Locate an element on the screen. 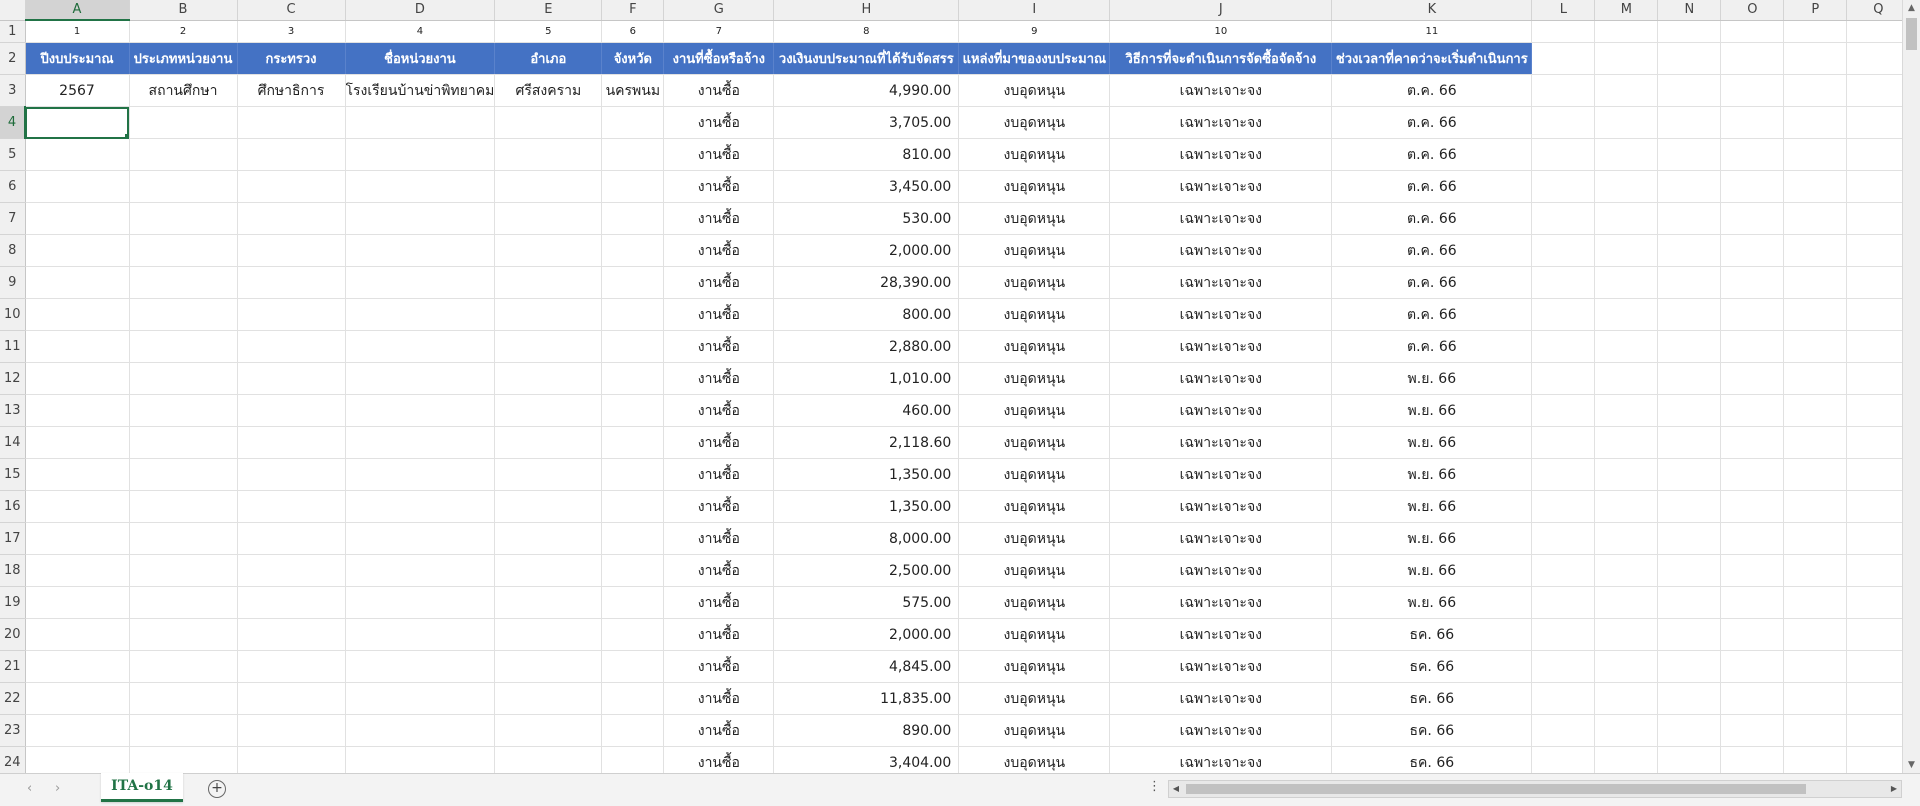 This screenshot has width=1920, height=806. row-header-20: 20 is located at coordinates (13, 634).